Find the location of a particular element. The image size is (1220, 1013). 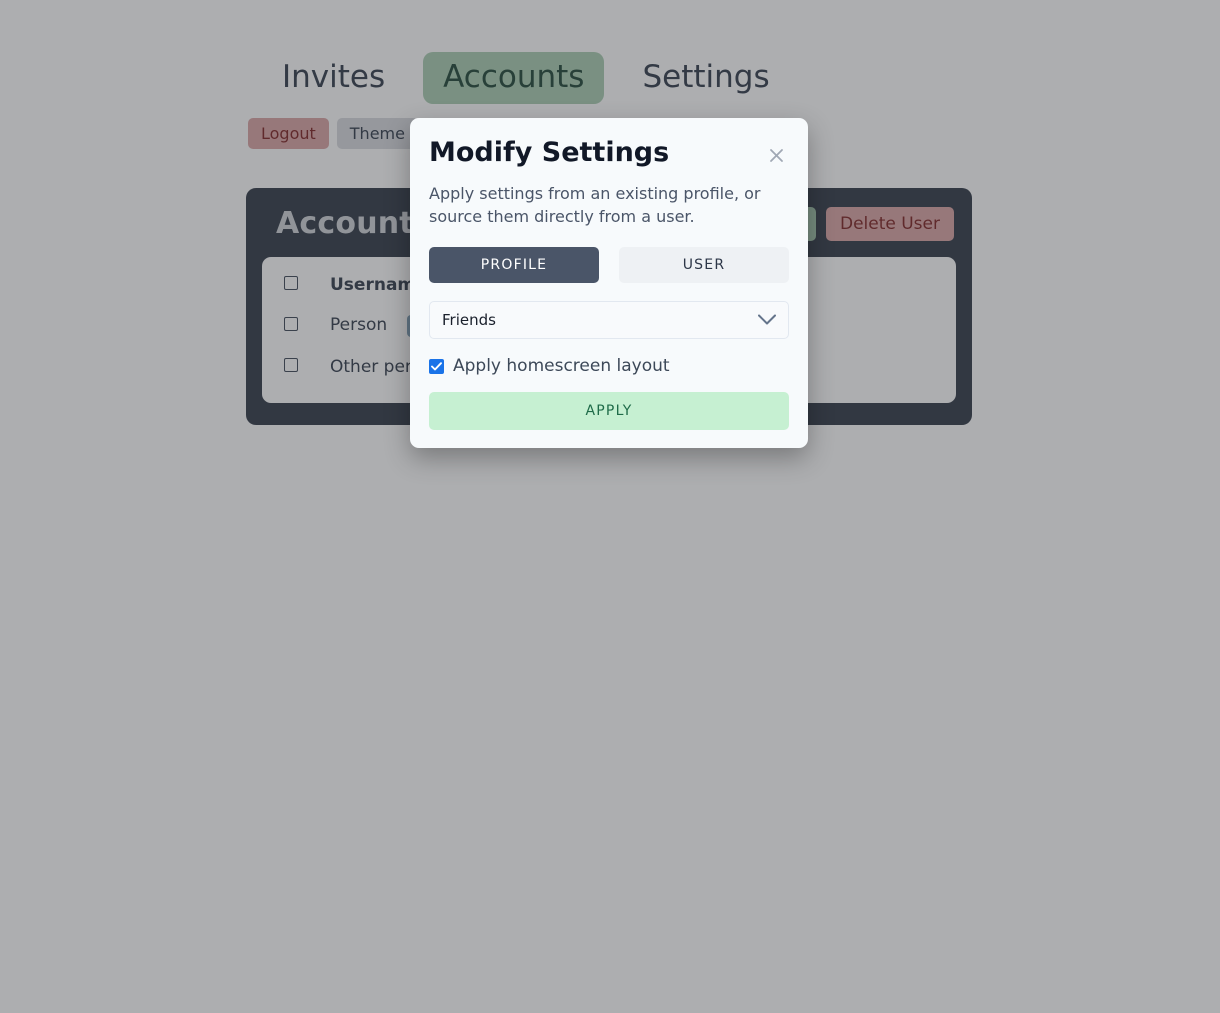

source-toggle-group: PROFILE USER is located at coordinates (609, 265).